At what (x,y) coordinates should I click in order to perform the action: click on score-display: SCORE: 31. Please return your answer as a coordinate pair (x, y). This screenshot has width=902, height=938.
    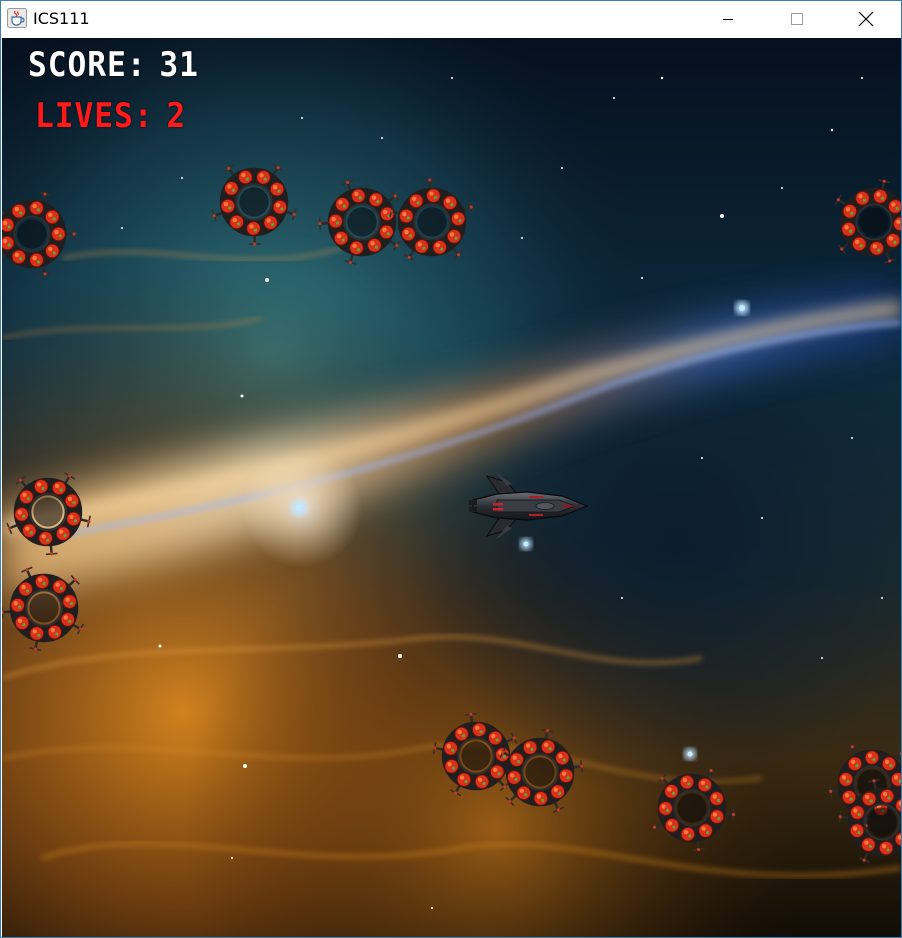
    Looking at the image, I should click on (113, 65).